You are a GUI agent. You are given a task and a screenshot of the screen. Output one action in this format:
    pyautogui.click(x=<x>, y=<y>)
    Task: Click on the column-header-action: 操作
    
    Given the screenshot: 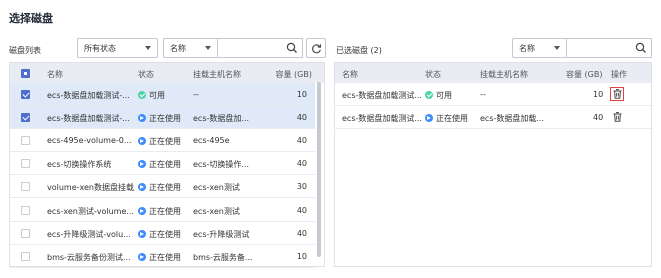 What is the action you would take?
    pyautogui.click(x=619, y=74)
    